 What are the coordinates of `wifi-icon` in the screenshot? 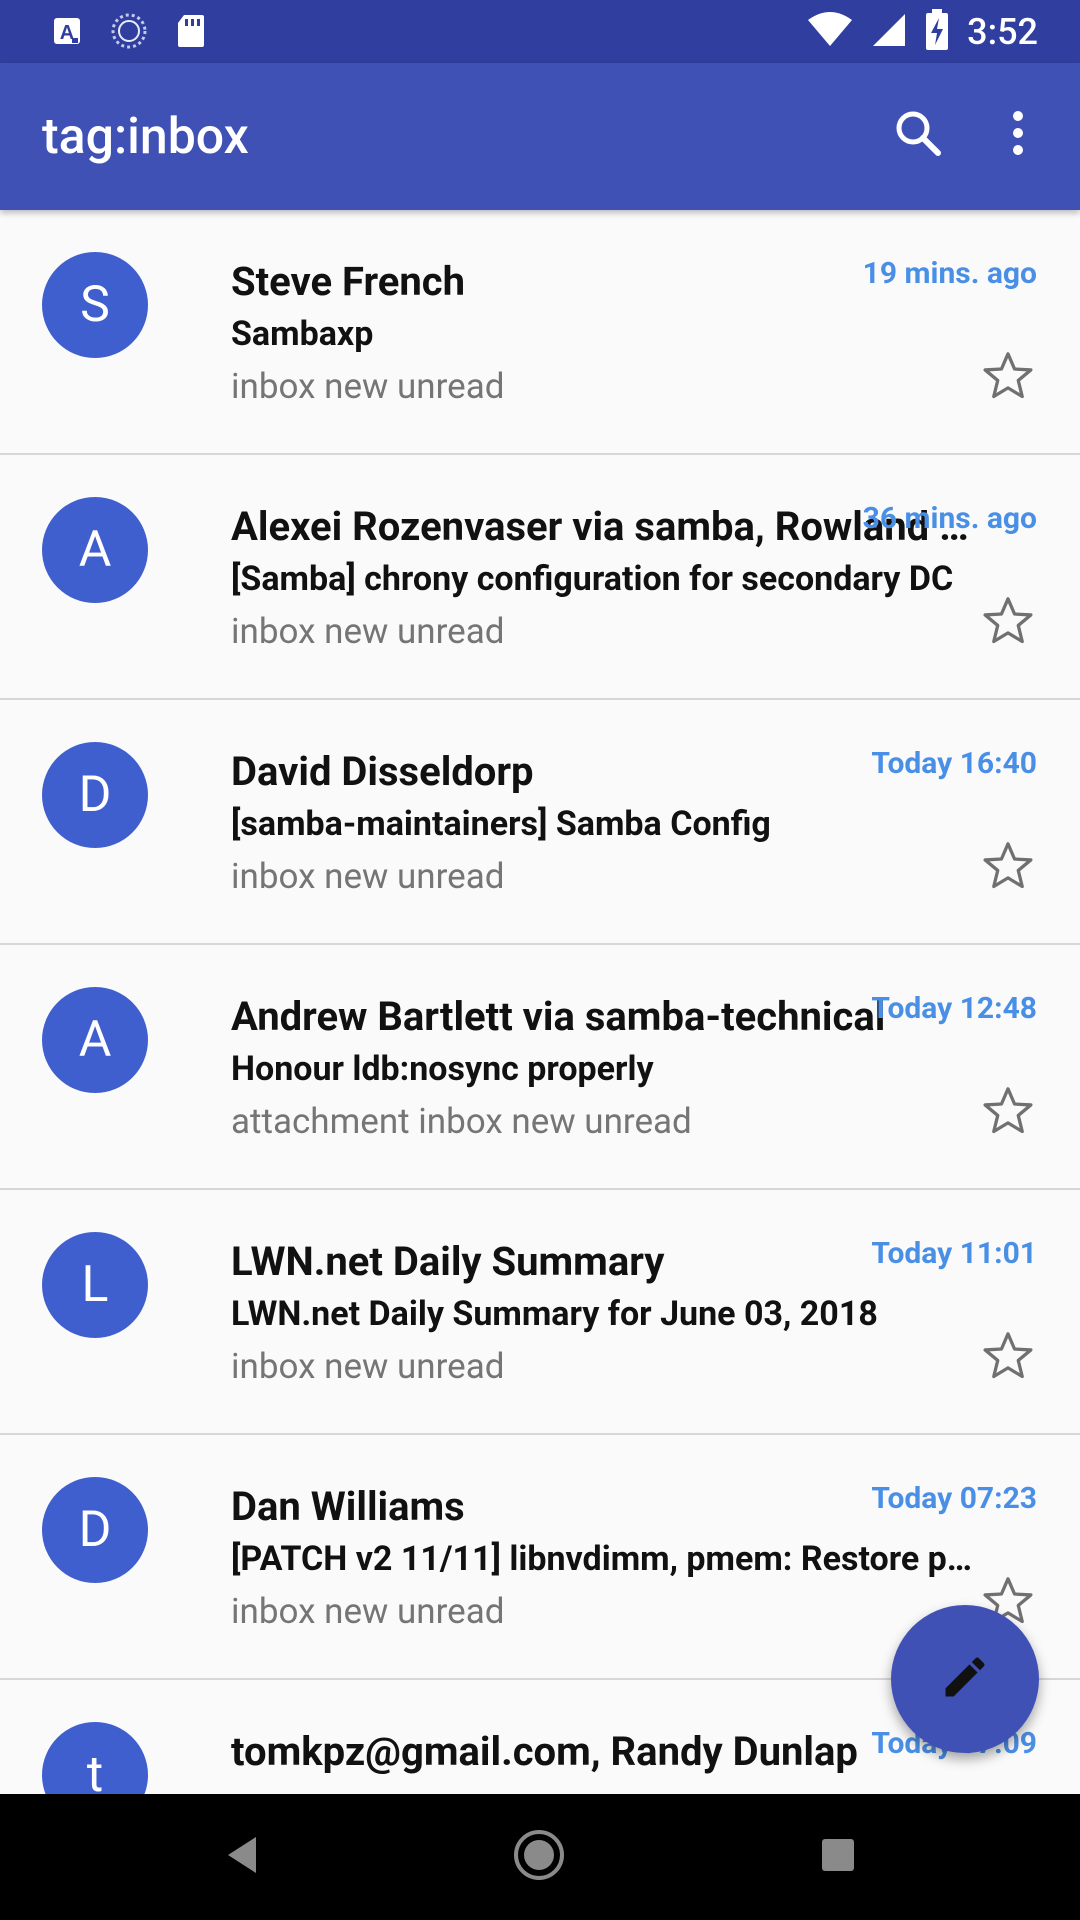 It's located at (830, 31).